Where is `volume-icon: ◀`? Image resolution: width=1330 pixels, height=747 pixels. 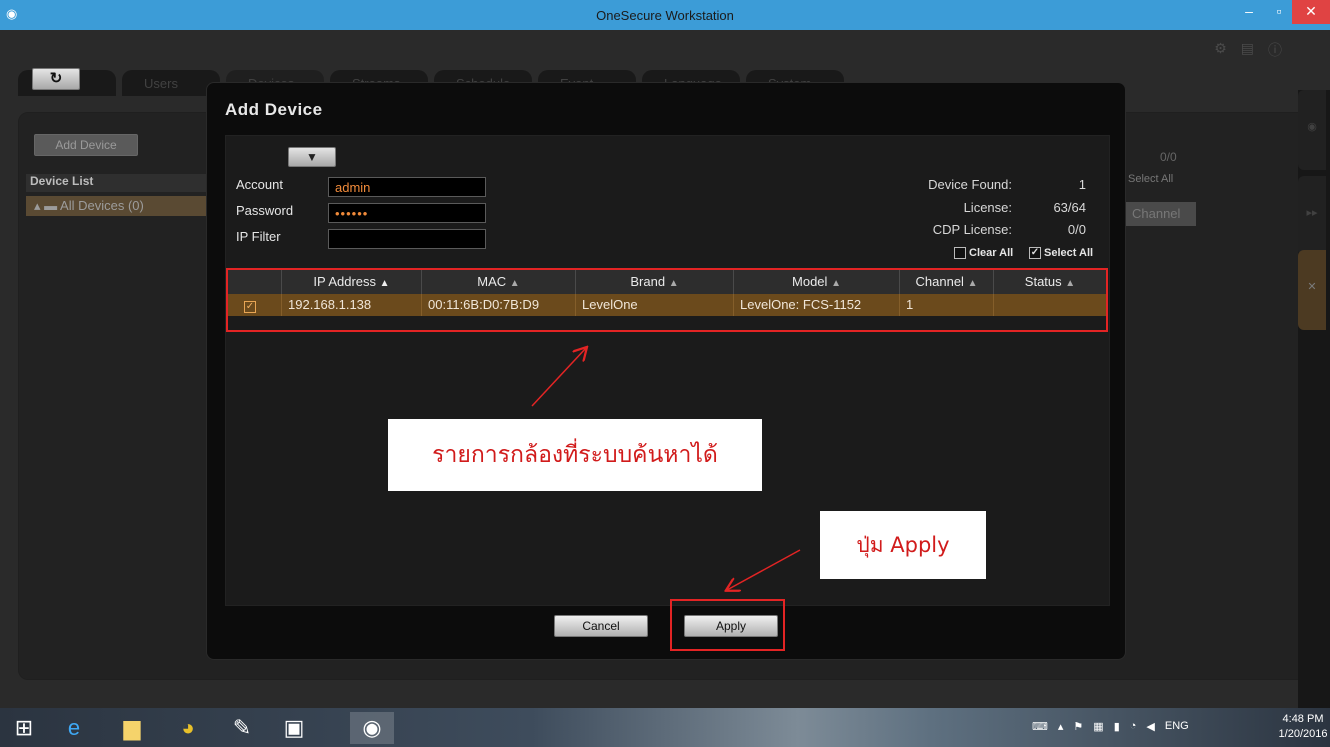 volume-icon: ◀ is located at coordinates (1150, 726).